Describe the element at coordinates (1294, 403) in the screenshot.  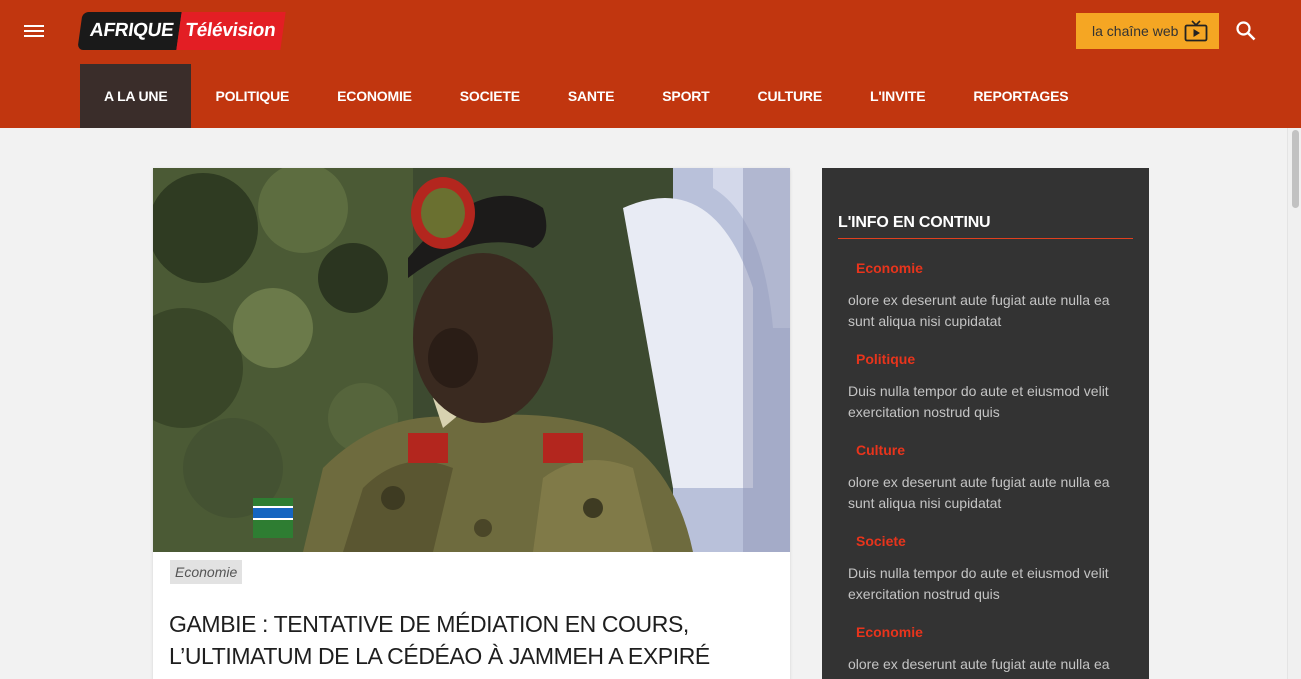
I see `page-scrollbar` at that location.